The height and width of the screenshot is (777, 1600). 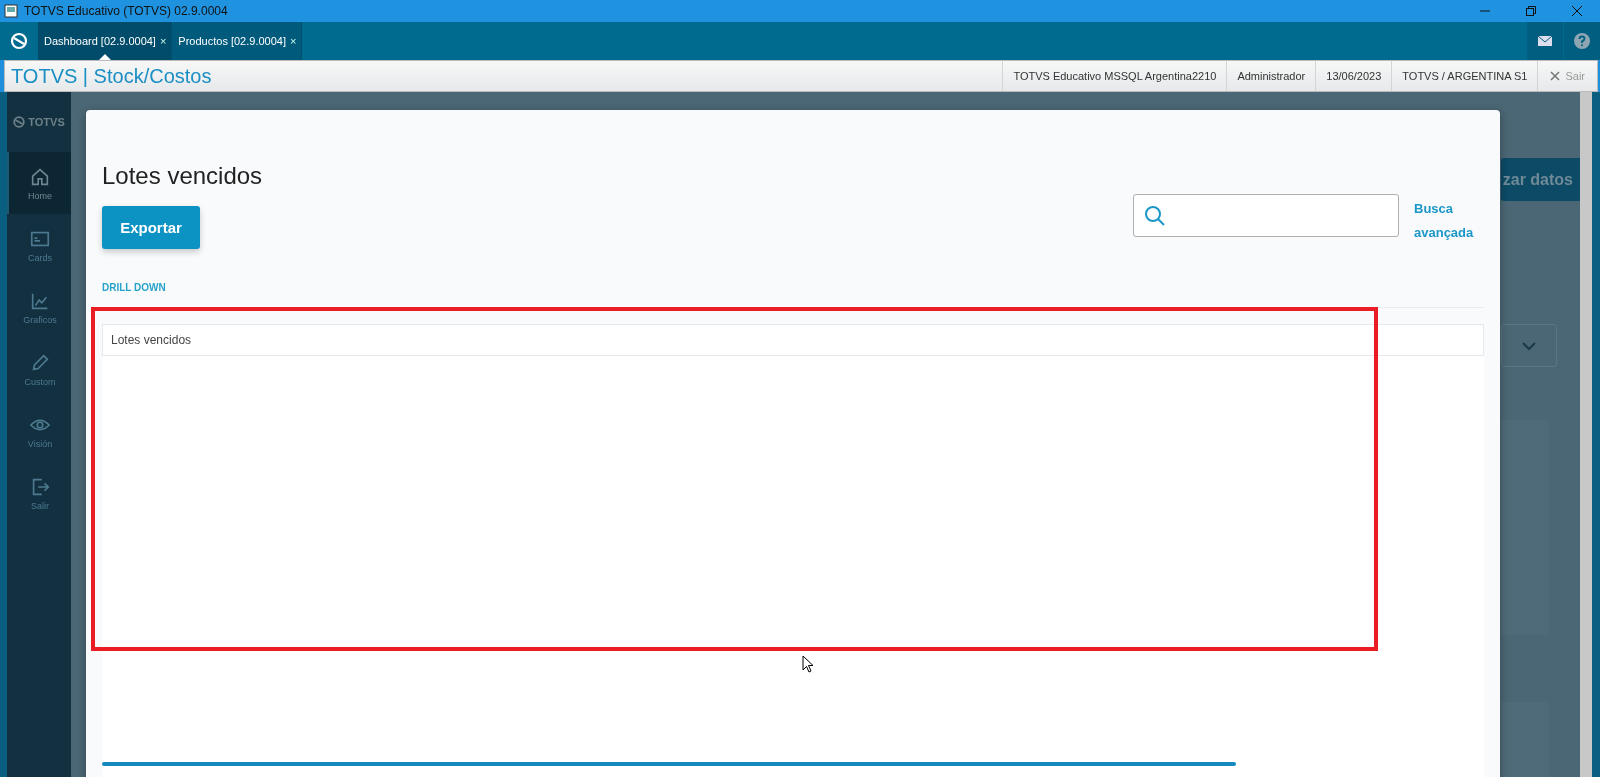 What do you see at coordinates (1586, 434) in the screenshot?
I see `vertical-scrollbar` at bounding box center [1586, 434].